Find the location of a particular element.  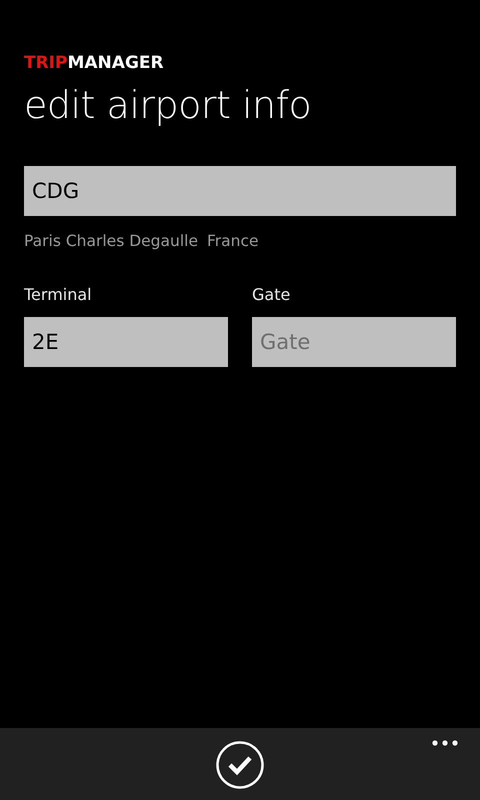

airport-name: Paris Charles Degaulle is located at coordinates (111, 241).